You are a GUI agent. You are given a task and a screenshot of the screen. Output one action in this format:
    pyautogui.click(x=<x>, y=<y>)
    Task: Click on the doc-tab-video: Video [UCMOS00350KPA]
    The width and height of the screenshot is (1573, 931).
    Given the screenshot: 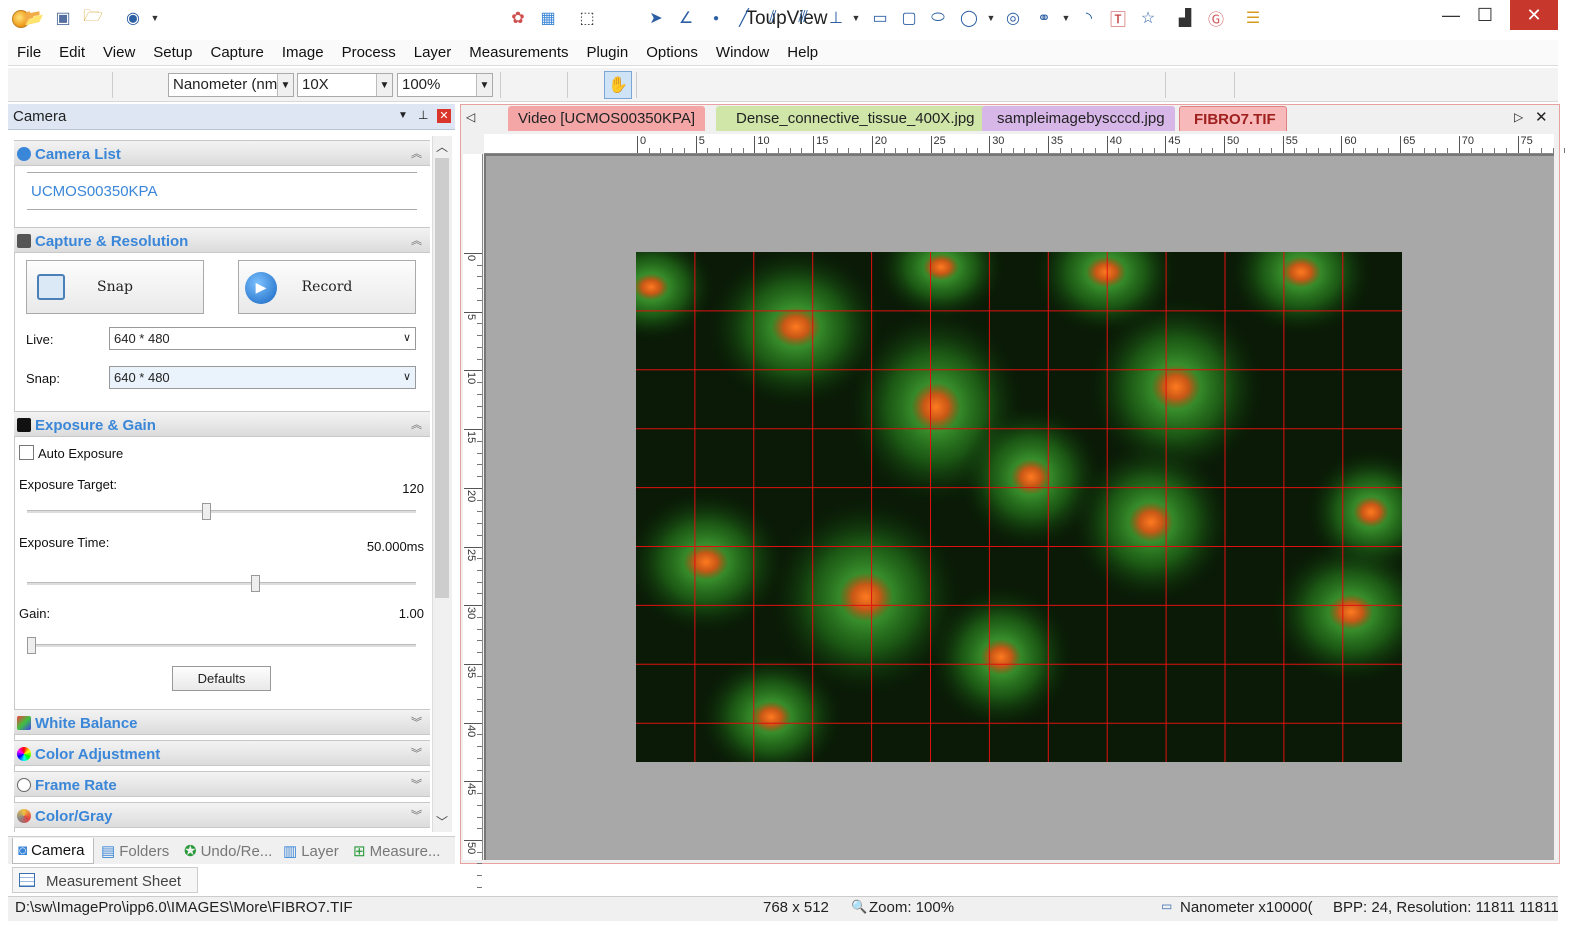 What is the action you would take?
    pyautogui.click(x=607, y=118)
    